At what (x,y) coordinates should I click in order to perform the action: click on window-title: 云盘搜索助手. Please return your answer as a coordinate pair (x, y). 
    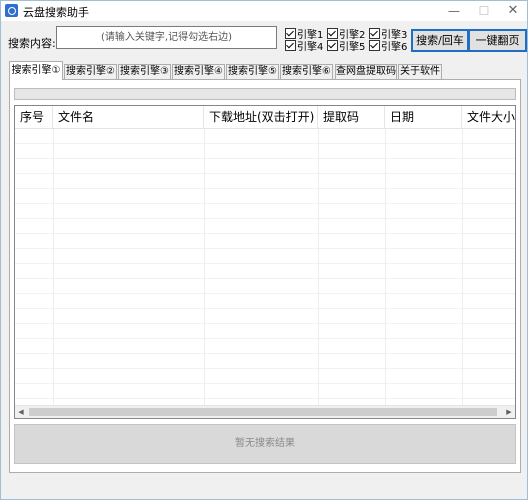
    Looking at the image, I should click on (56, 12).